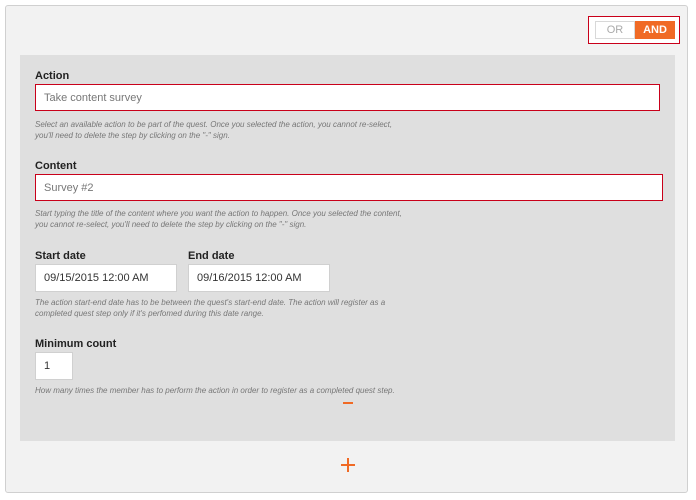  What do you see at coordinates (60, 256) in the screenshot?
I see `start-date-label: Start date` at bounding box center [60, 256].